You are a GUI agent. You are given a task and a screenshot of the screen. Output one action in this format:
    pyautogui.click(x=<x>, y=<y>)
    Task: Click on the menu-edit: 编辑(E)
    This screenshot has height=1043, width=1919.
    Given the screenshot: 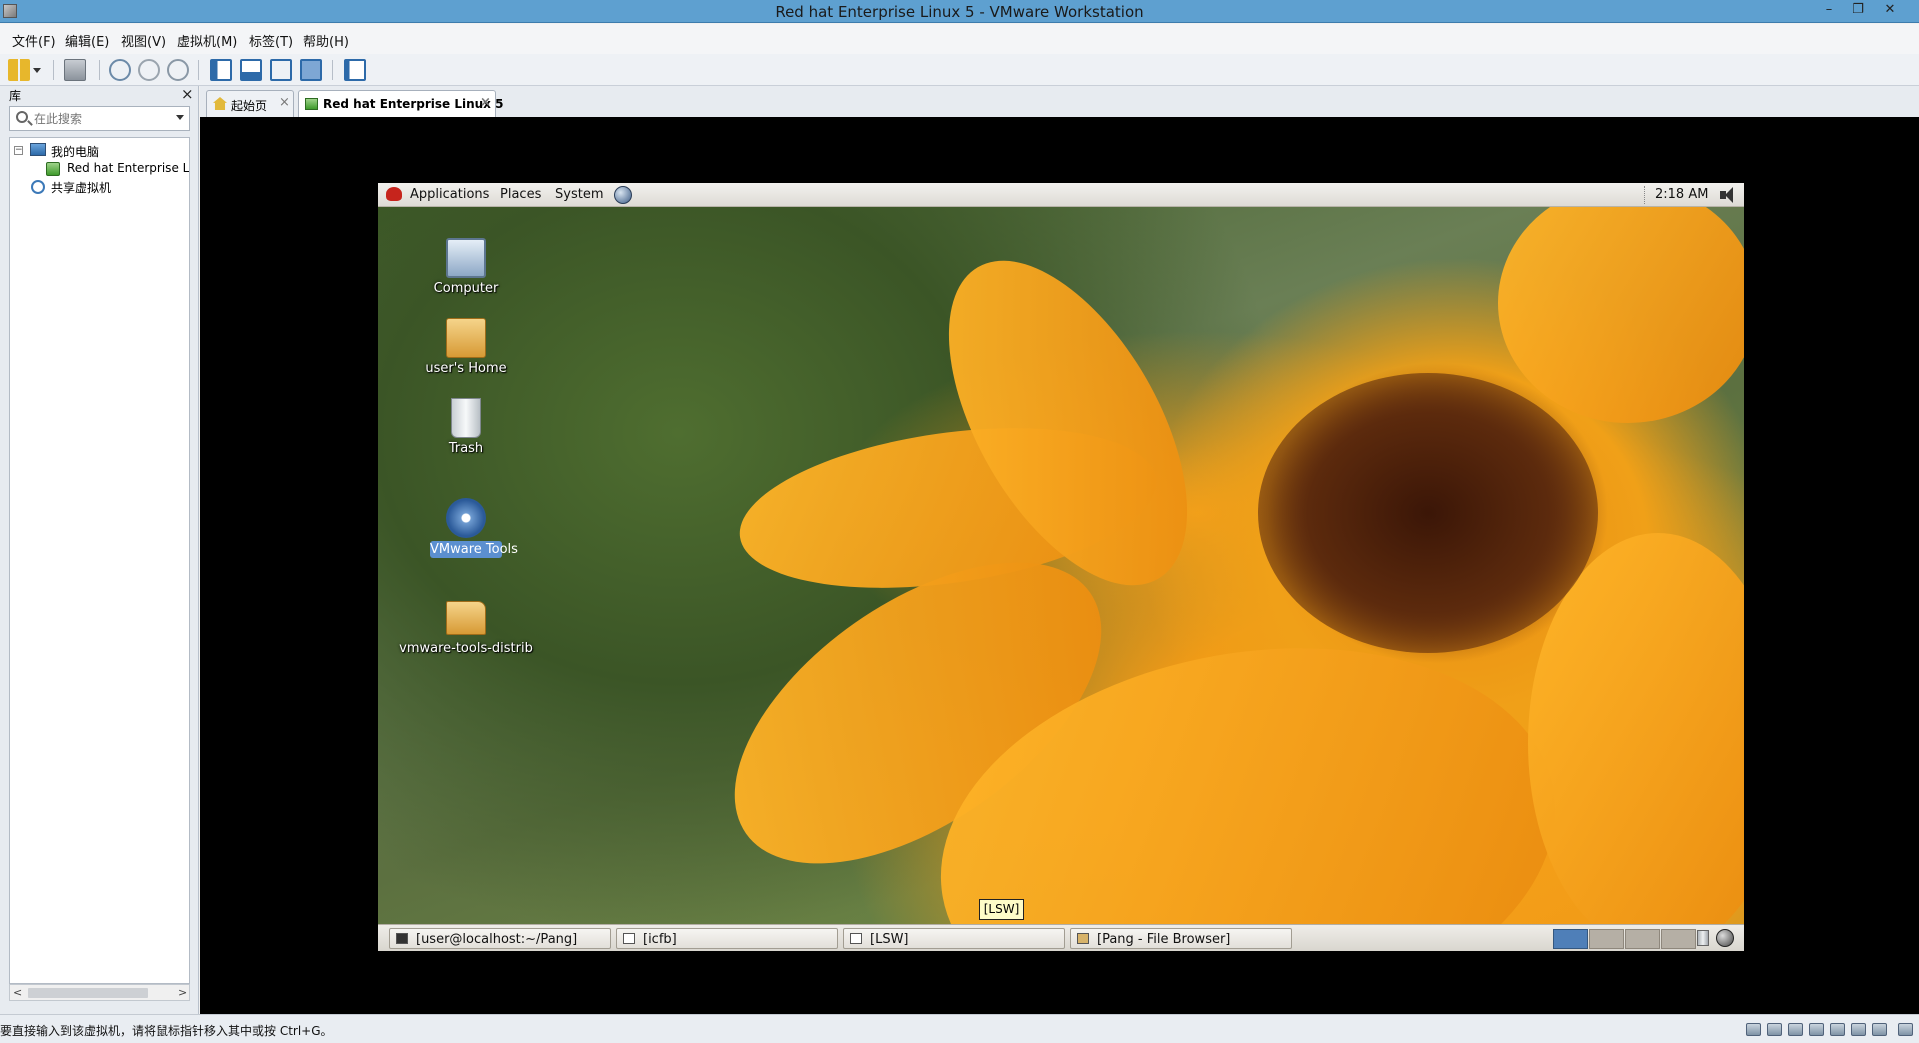 What is the action you would take?
    pyautogui.click(x=87, y=40)
    